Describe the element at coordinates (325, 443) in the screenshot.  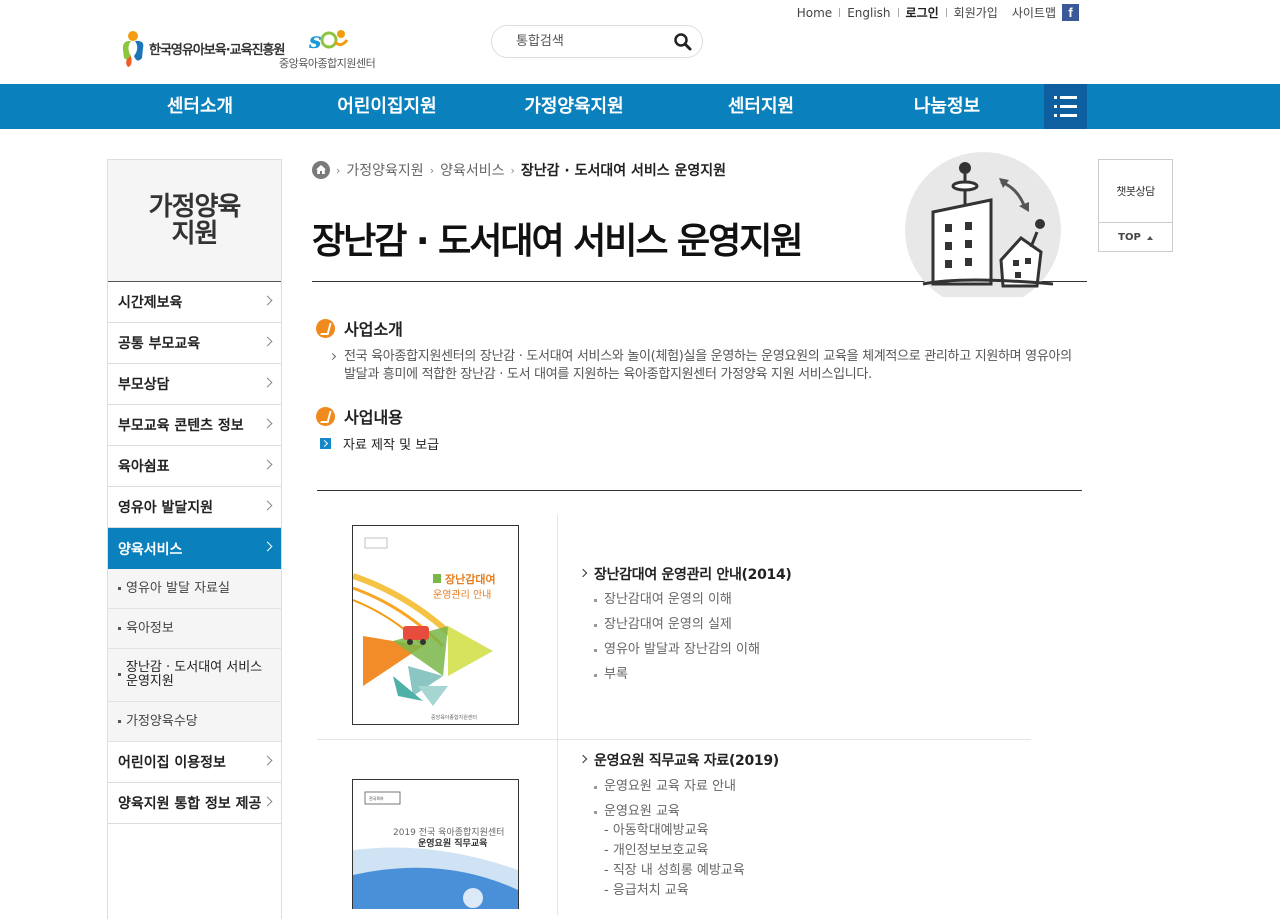
I see `arrow-box-icon` at that location.